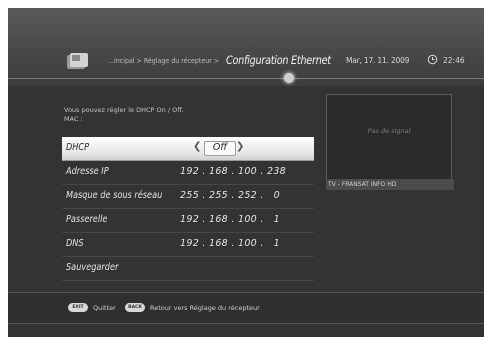 This screenshot has height=345, width=492. Describe the element at coordinates (230, 219) in the screenshot. I see `gateway-value: 192 . 168 . 100 . 1` at that location.